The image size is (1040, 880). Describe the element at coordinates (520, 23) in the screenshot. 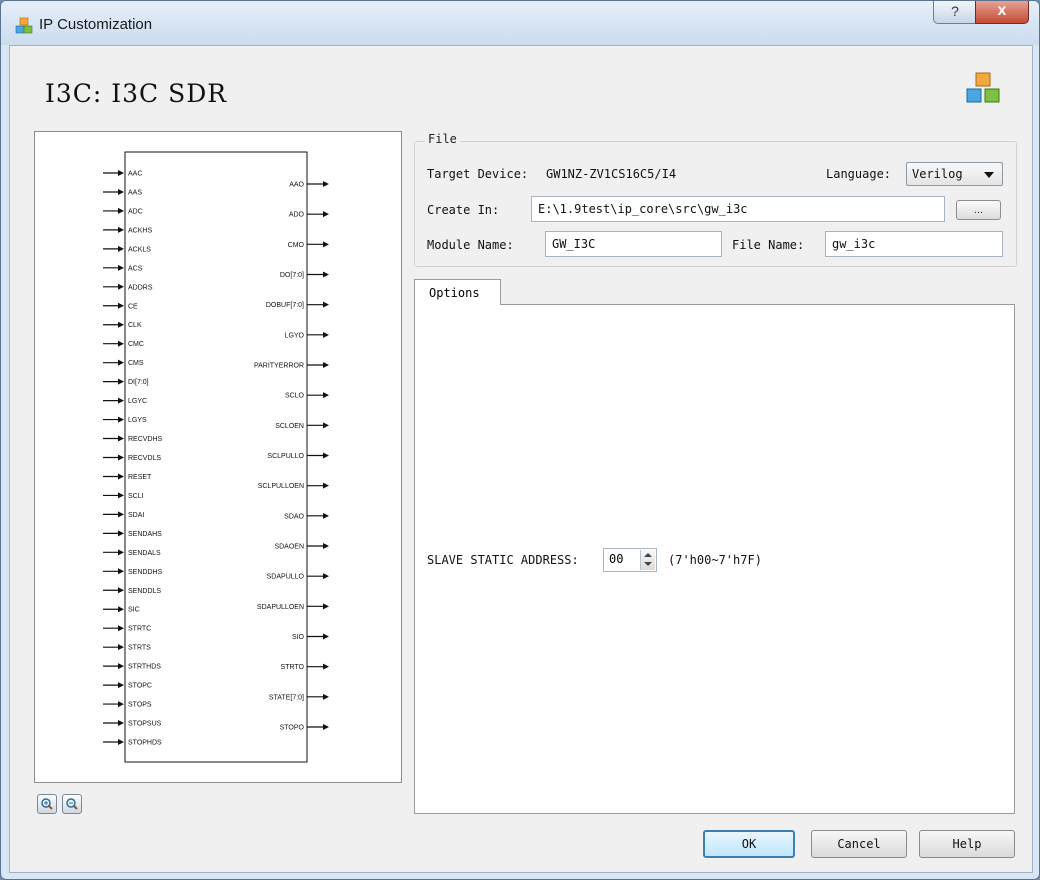

I see `title-bar: IP Customization ? x` at that location.